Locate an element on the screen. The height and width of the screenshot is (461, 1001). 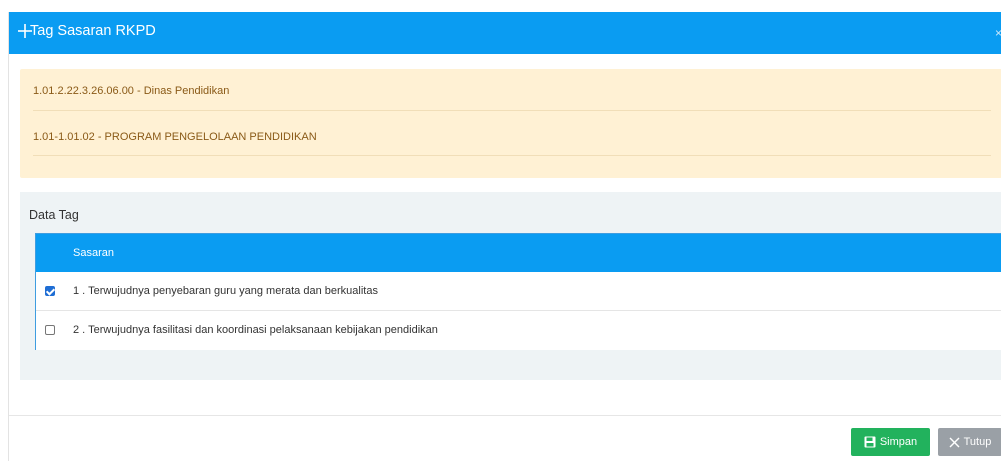
table-header: Sasaran is located at coordinates (518, 253).